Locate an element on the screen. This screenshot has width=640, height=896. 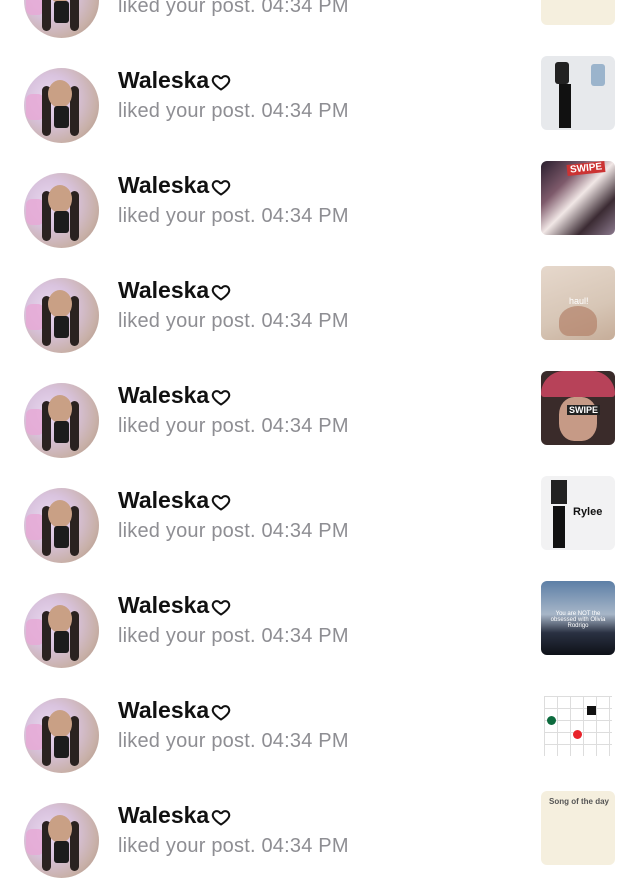
notification-row: Waleska liked your post. 04:34 PM haul! is located at coordinates (320, 318).